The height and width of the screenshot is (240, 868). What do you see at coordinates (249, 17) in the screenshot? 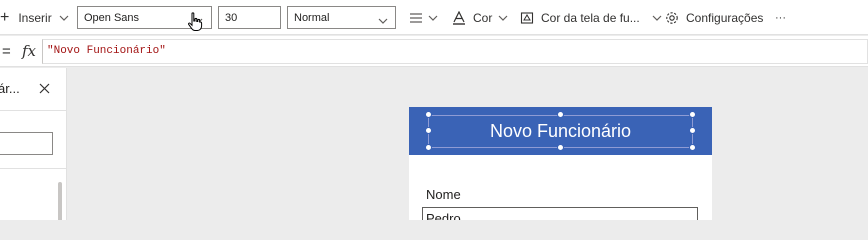
I see `font-size-input: 30` at bounding box center [249, 17].